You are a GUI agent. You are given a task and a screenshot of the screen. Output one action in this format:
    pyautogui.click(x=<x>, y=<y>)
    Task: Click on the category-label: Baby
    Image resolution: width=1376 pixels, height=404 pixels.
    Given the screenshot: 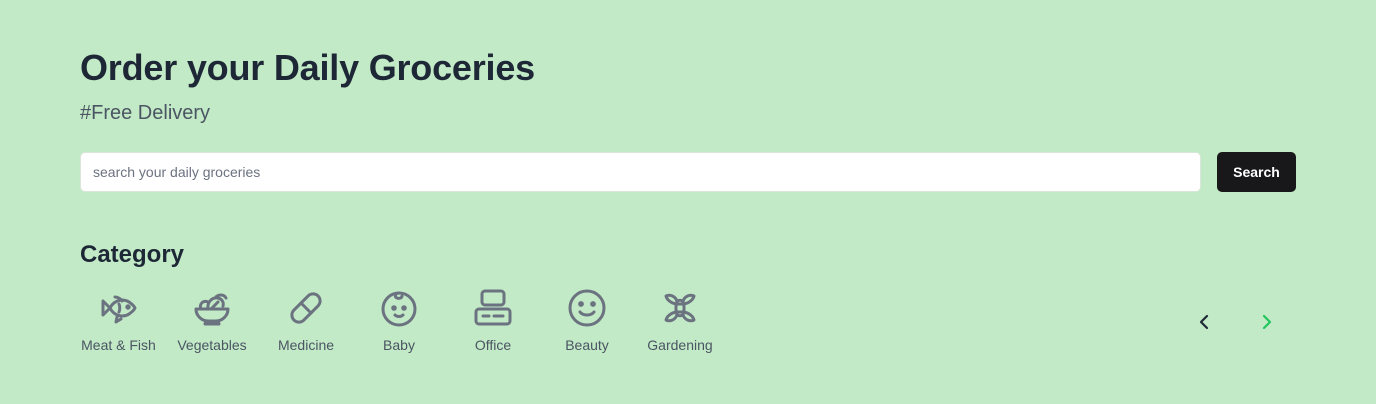 What is the action you would take?
    pyautogui.click(x=399, y=345)
    